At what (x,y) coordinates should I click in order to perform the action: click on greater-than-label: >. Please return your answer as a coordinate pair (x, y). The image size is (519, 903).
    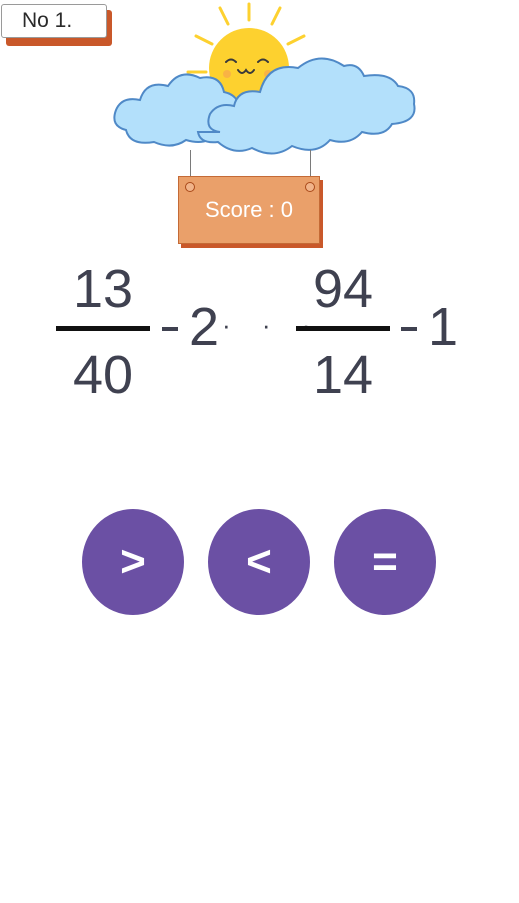
    Looking at the image, I should click on (133, 561).